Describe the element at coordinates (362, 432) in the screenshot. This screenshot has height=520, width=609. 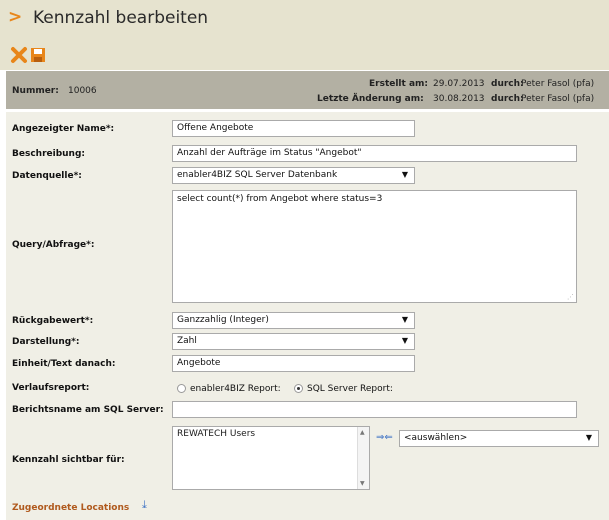
I see `scroll-up-icon: ▲` at that location.